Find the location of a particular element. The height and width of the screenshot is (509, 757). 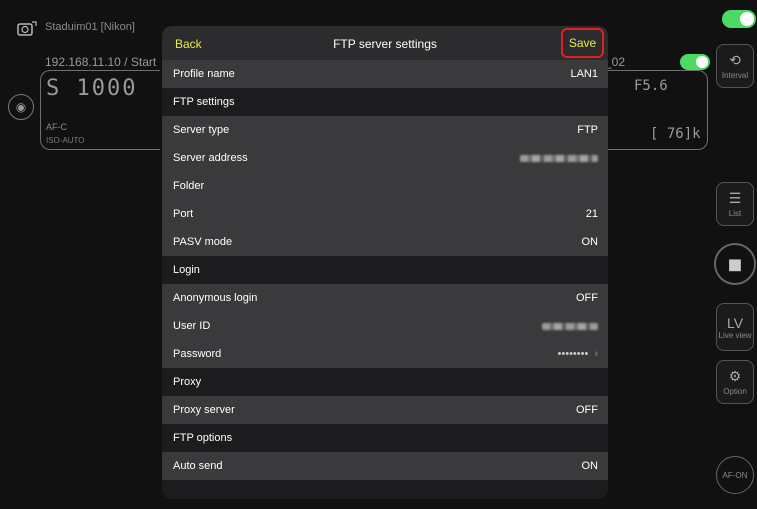

row-folder: Folder is located at coordinates (385, 186).